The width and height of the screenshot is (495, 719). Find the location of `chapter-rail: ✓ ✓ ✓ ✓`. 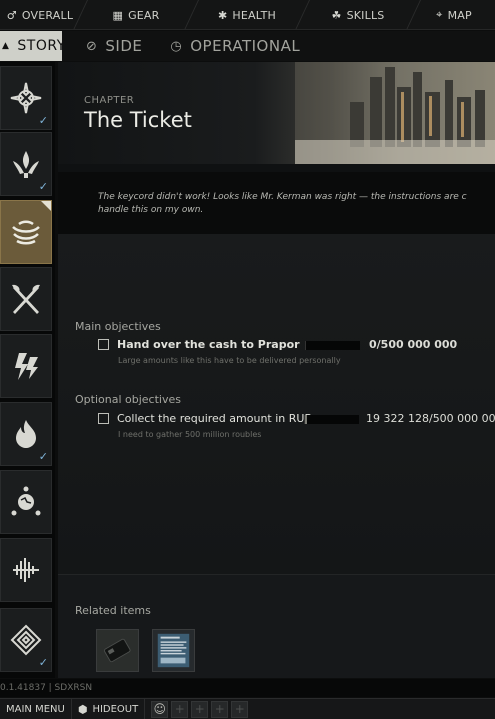

chapter-rail: ✓ ✓ ✓ ✓ is located at coordinates (27, 370).